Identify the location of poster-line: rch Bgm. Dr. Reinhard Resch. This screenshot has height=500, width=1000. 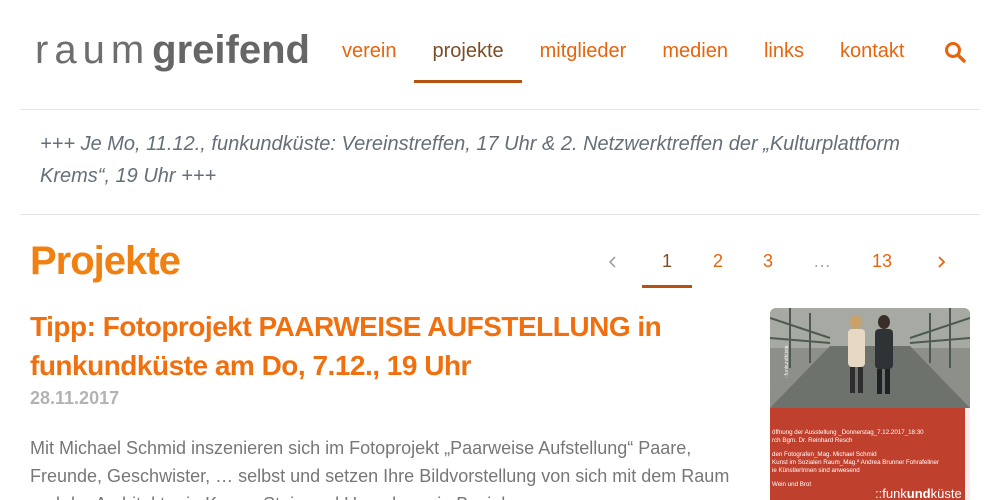
(812, 440).